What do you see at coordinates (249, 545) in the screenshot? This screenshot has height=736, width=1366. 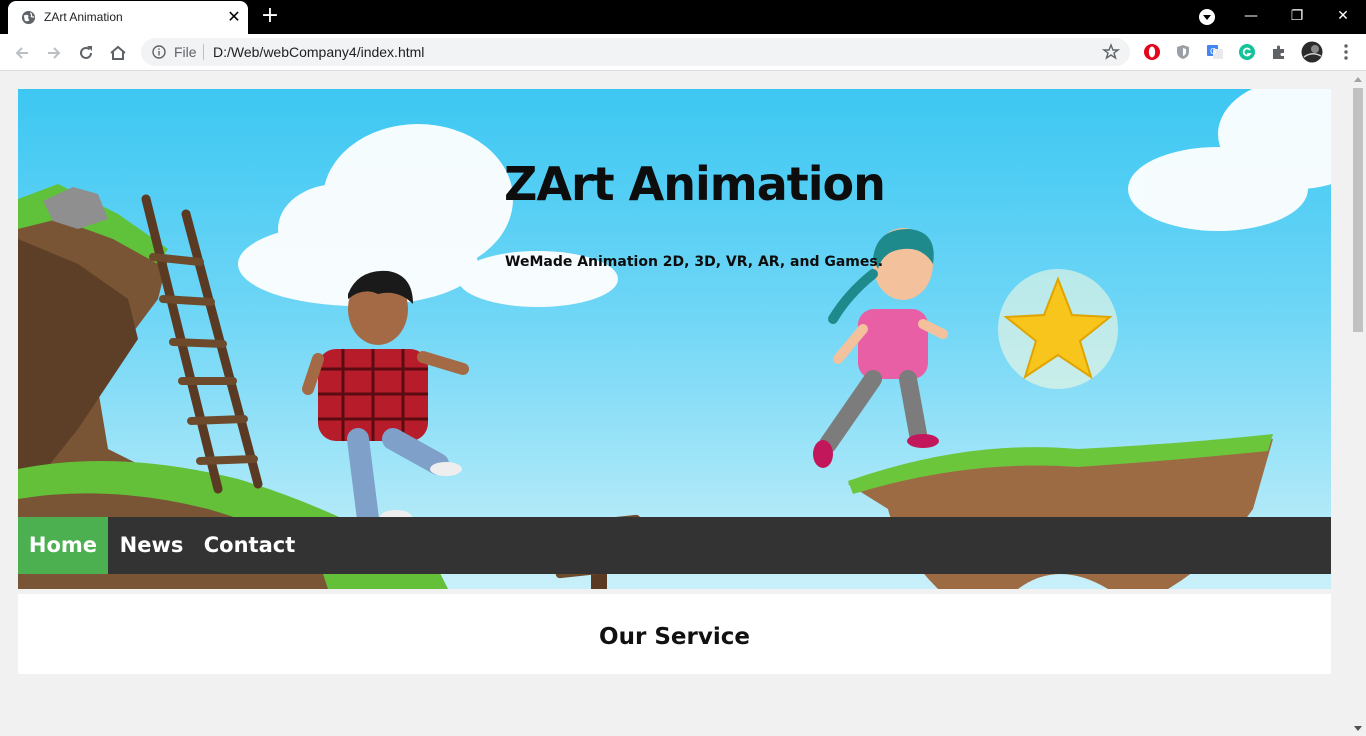 I see `nav-contact: Contact` at bounding box center [249, 545].